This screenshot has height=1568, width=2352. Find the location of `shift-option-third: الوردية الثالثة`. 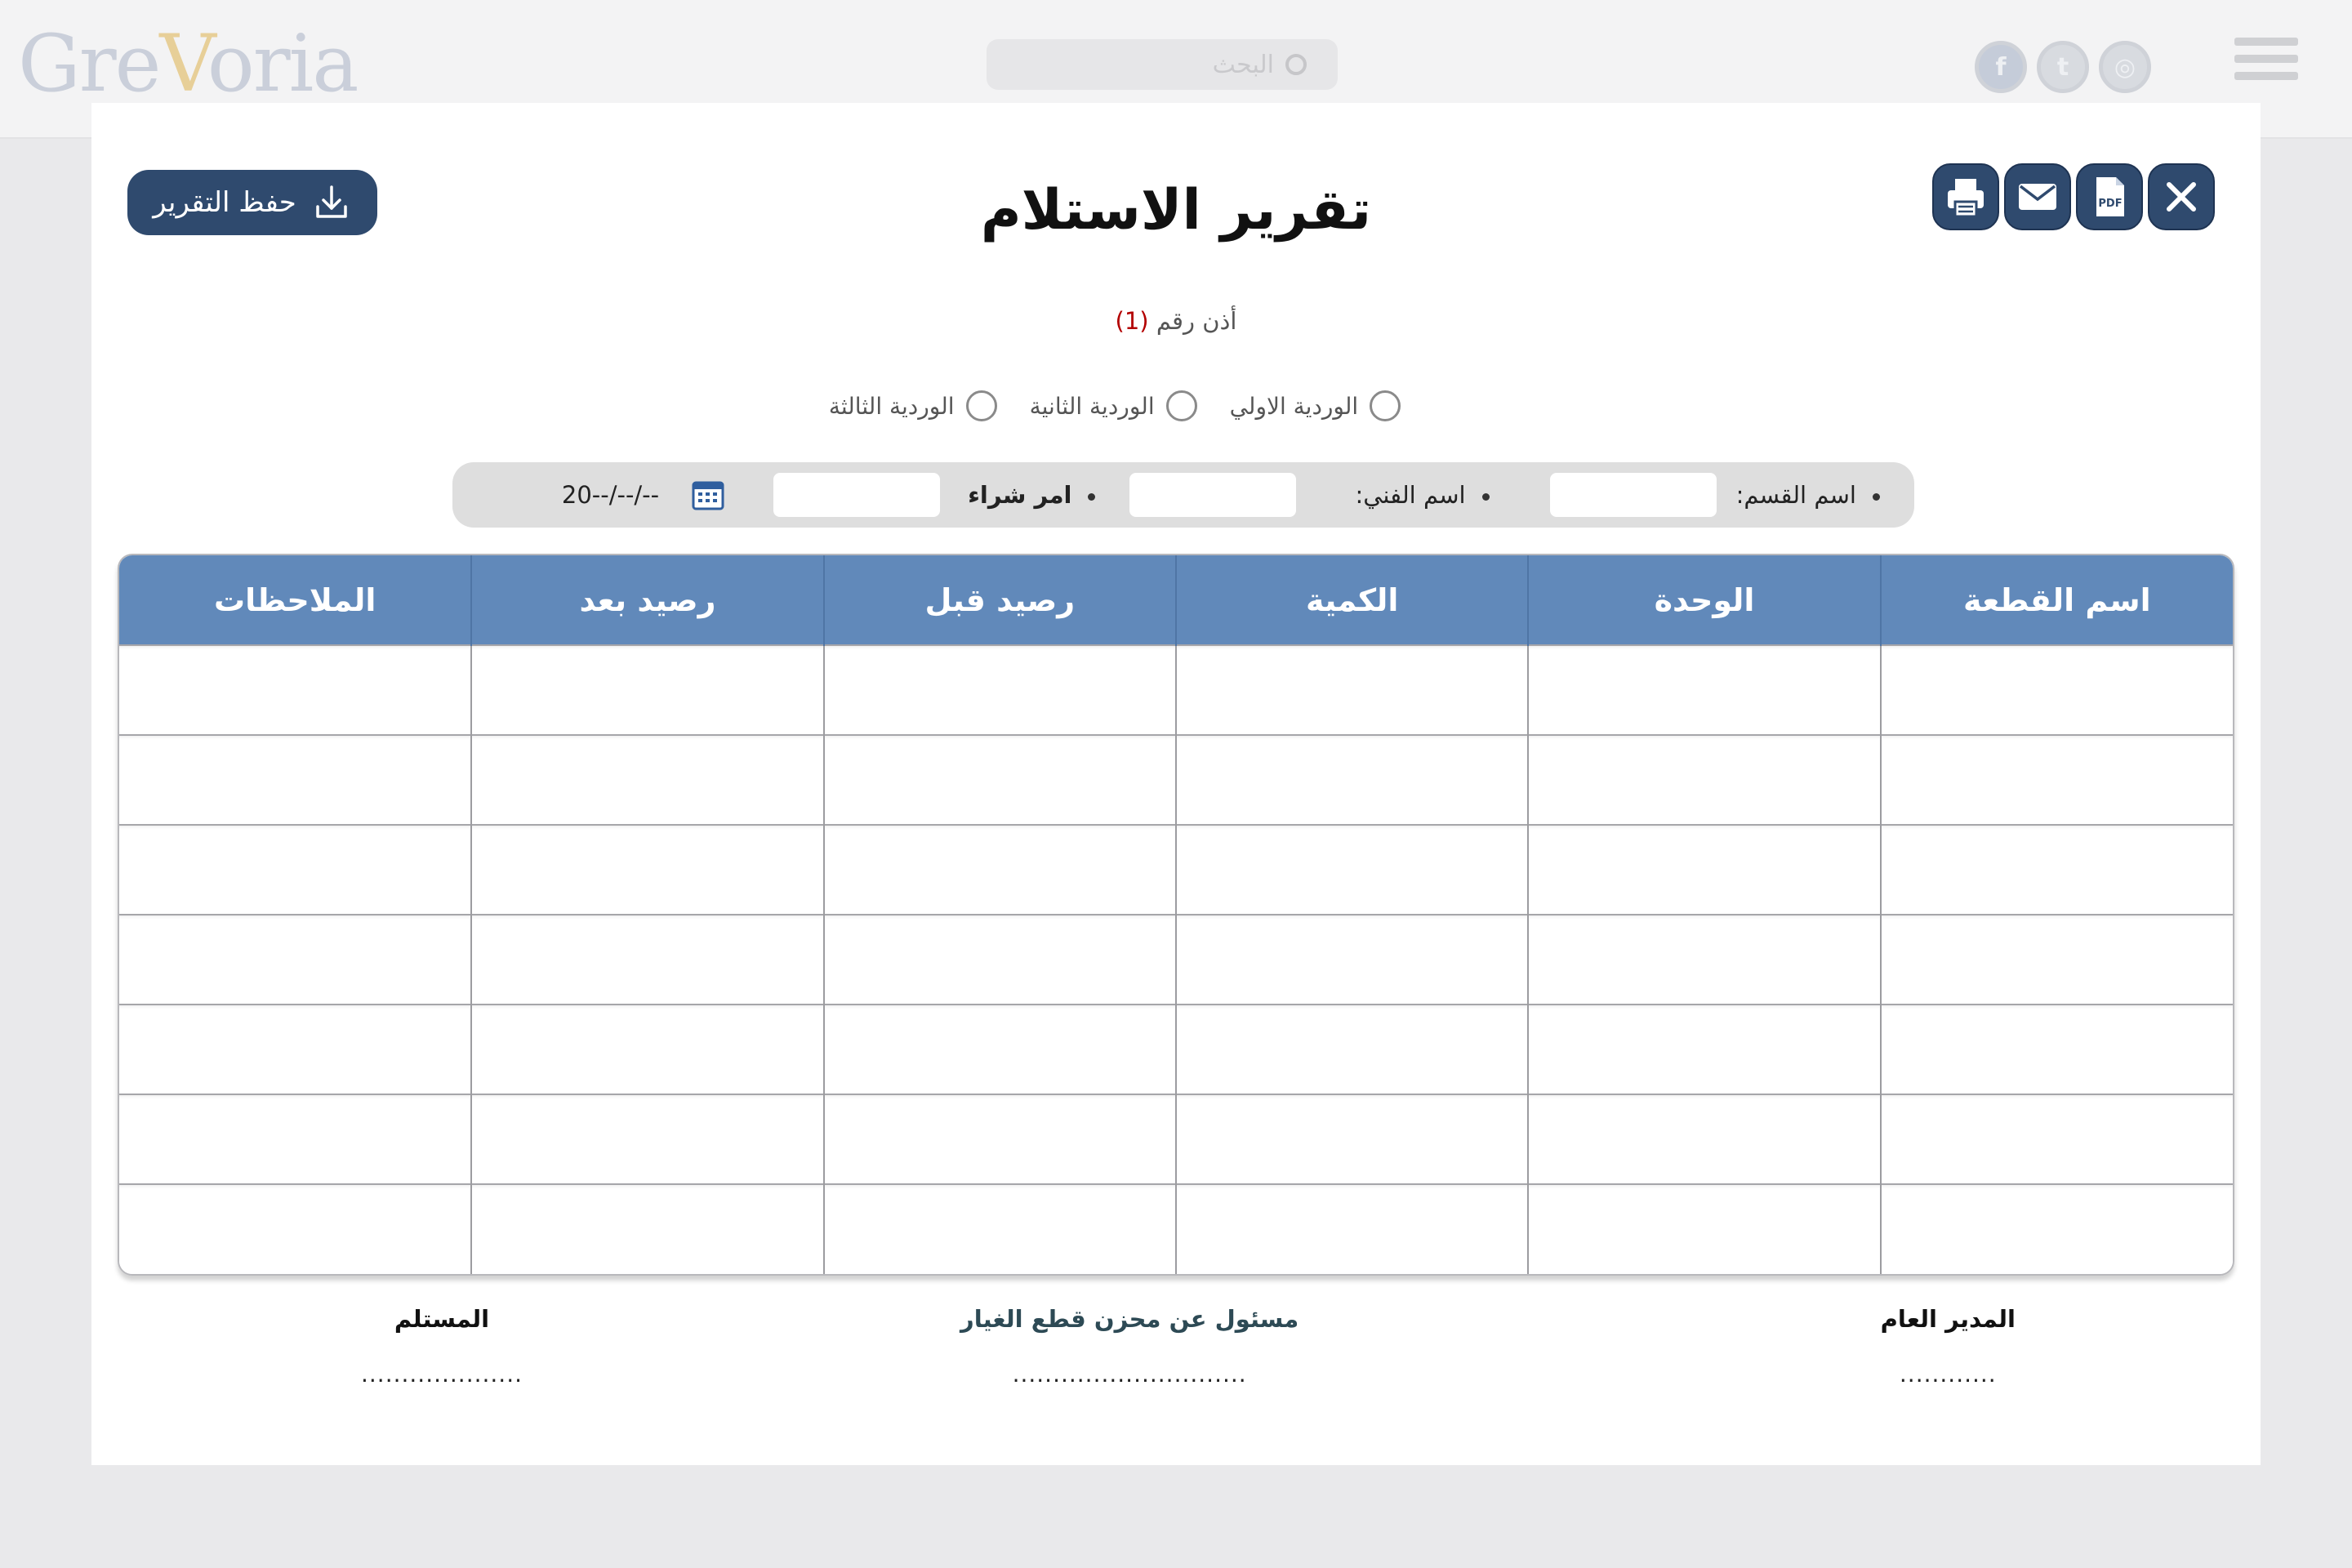

shift-option-third: الوردية الثالثة is located at coordinates (913, 405).